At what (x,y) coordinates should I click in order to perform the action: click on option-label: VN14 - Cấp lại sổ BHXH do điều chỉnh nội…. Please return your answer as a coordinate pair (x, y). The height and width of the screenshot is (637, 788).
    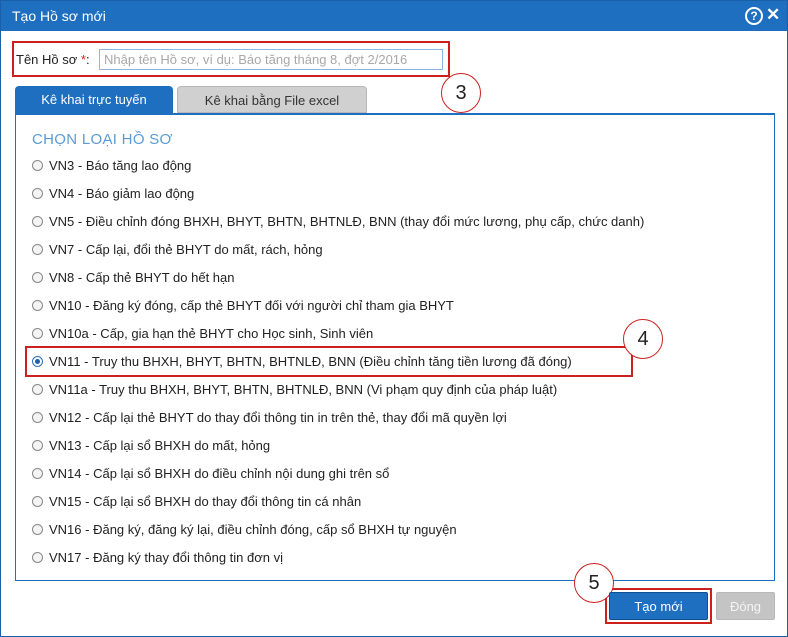
    Looking at the image, I should click on (219, 473).